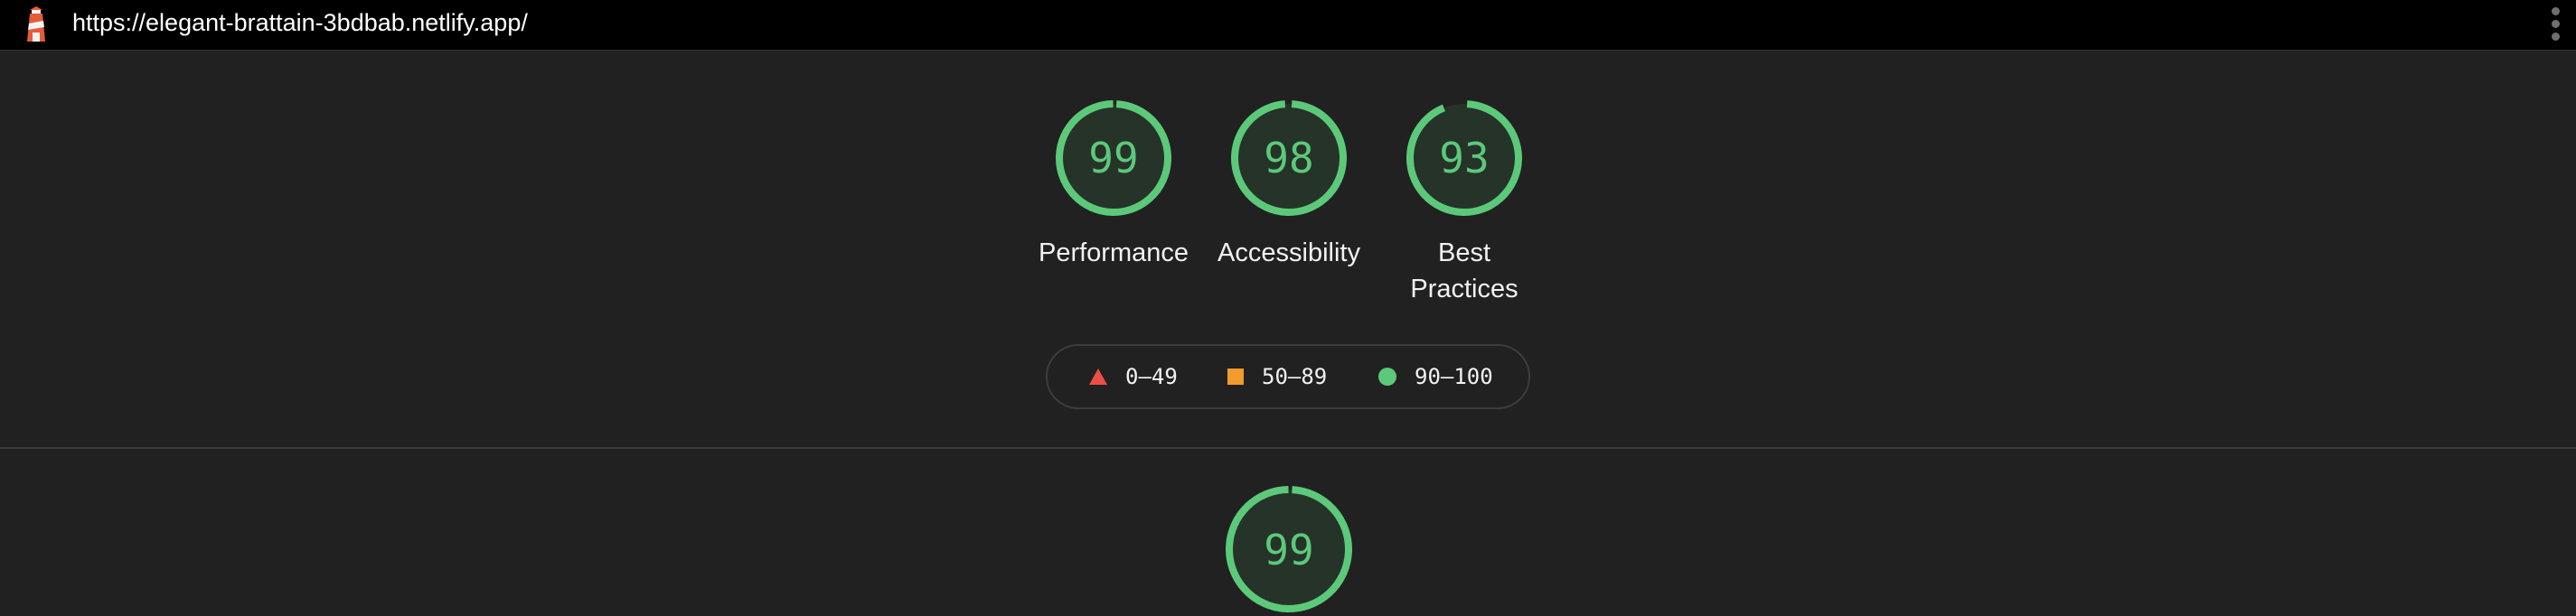  I want to click on gauge-summary-ring: 99, so click(1289, 549).